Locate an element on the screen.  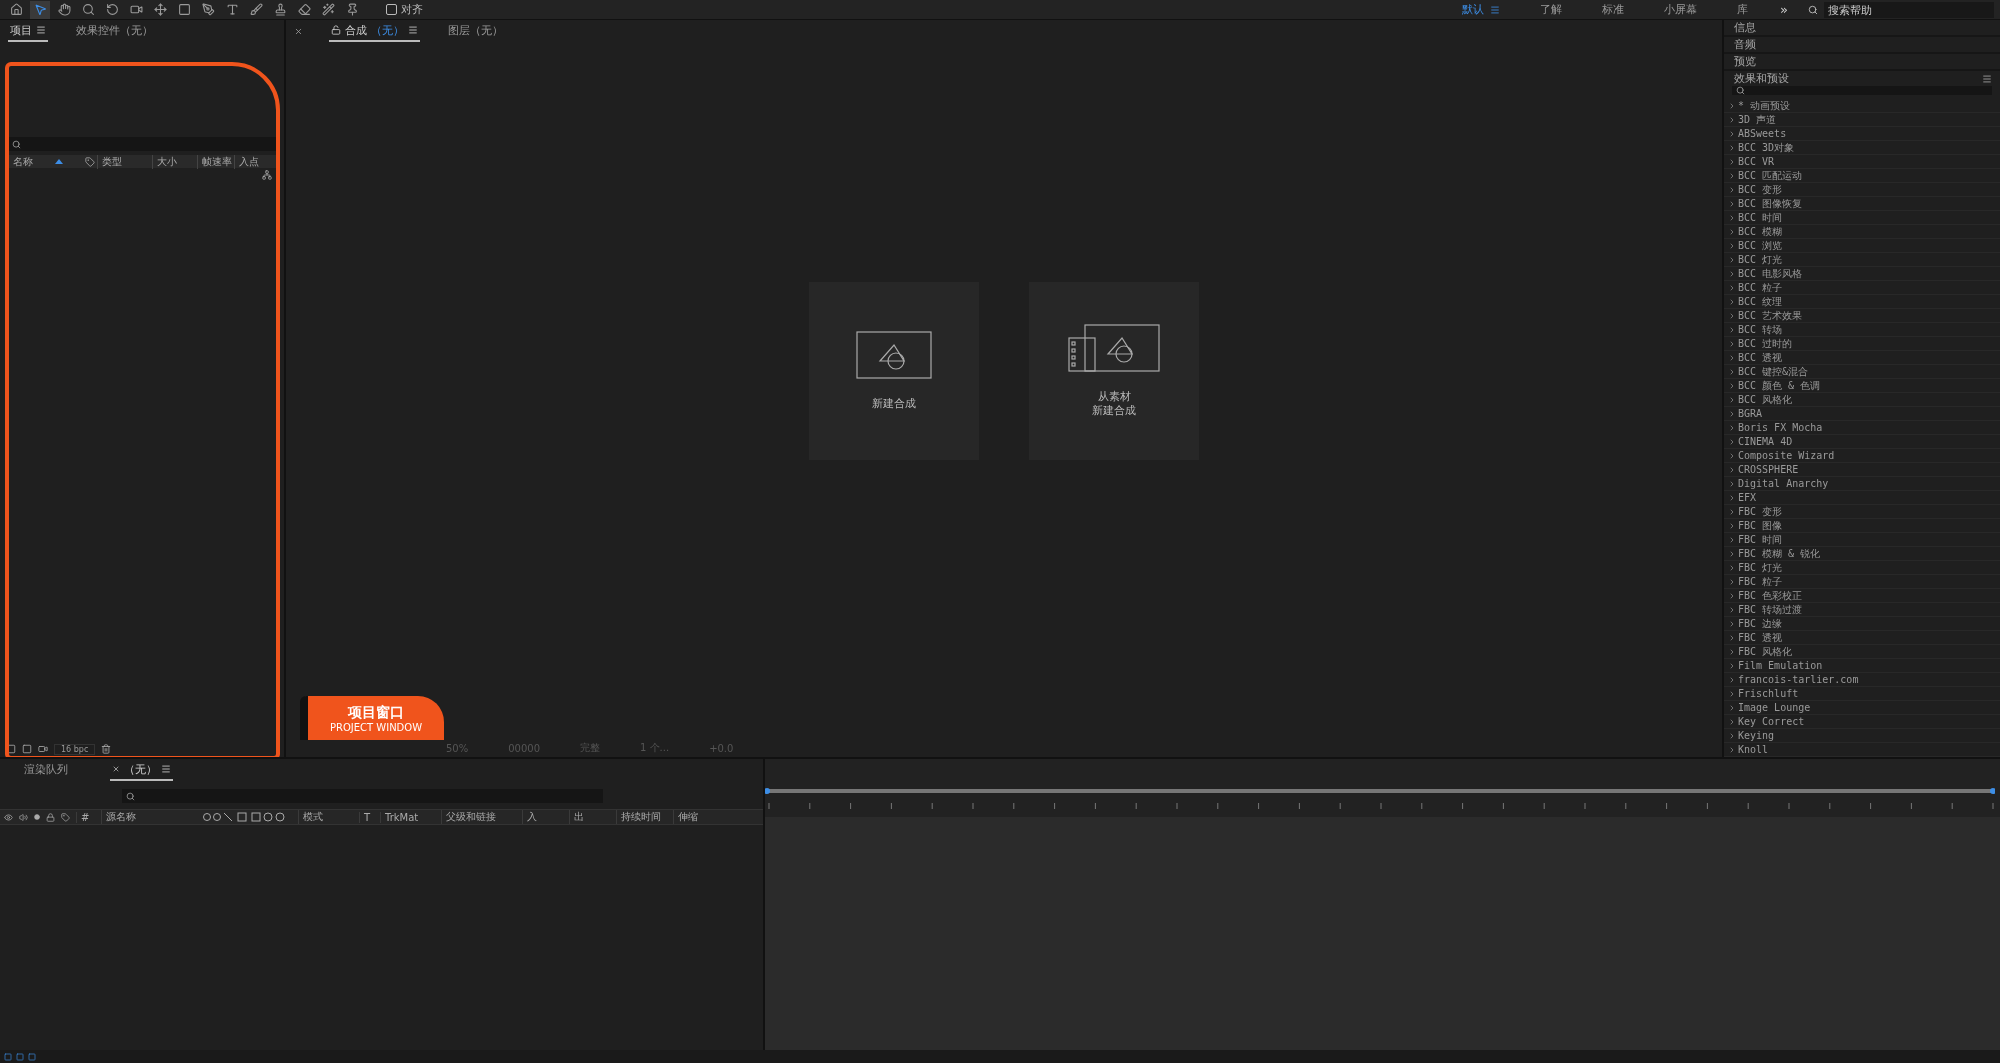
column-label: 父级和链接 is located at coordinates (478, 817).